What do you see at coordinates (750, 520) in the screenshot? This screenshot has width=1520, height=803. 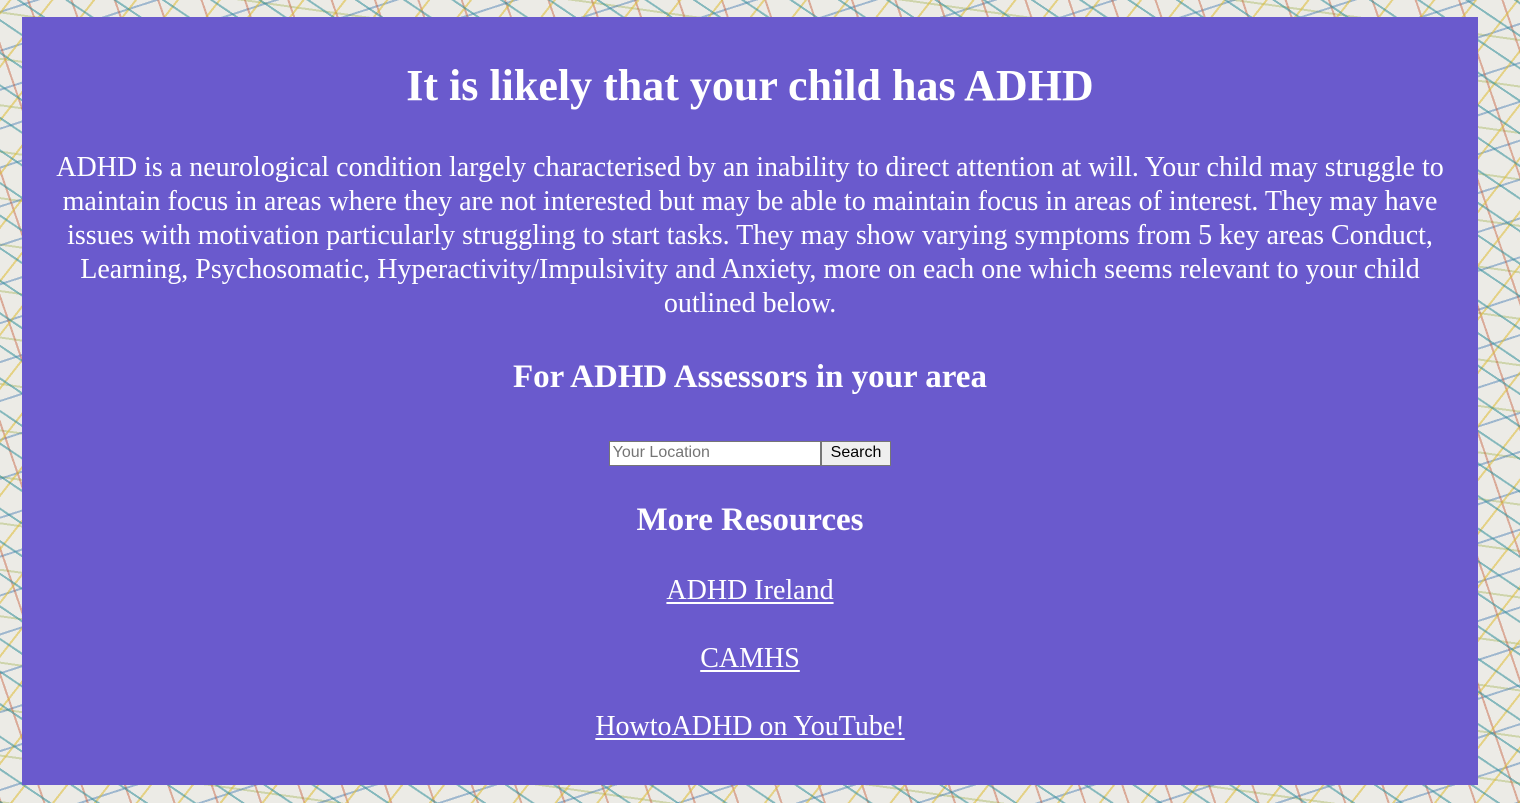 I see `resources-heading: More Resources` at bounding box center [750, 520].